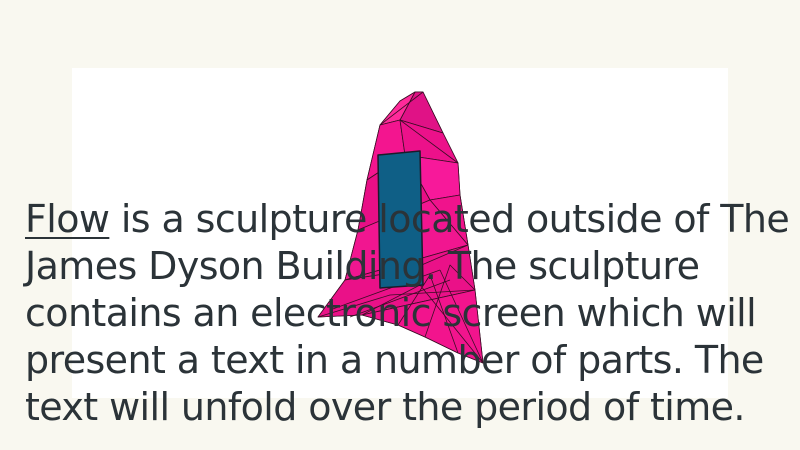  What do you see at coordinates (67, 219) in the screenshot?
I see `flow-link: Flow` at bounding box center [67, 219].